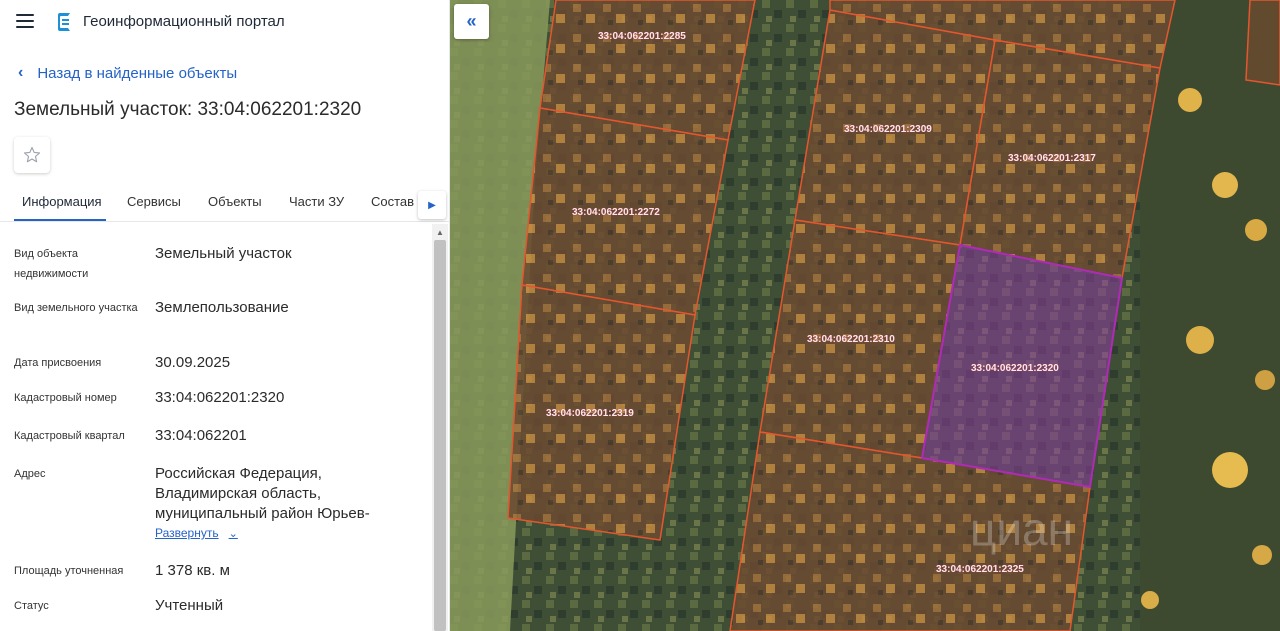 This screenshot has height=631, width=1280. I want to click on info-value: Землепользование, so click(222, 307).